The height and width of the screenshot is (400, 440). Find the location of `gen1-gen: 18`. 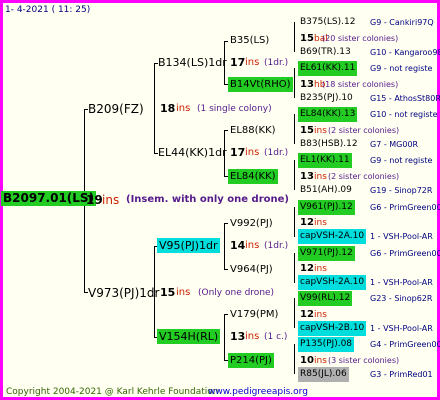

gen1-gen: 18 is located at coordinates (168, 108).